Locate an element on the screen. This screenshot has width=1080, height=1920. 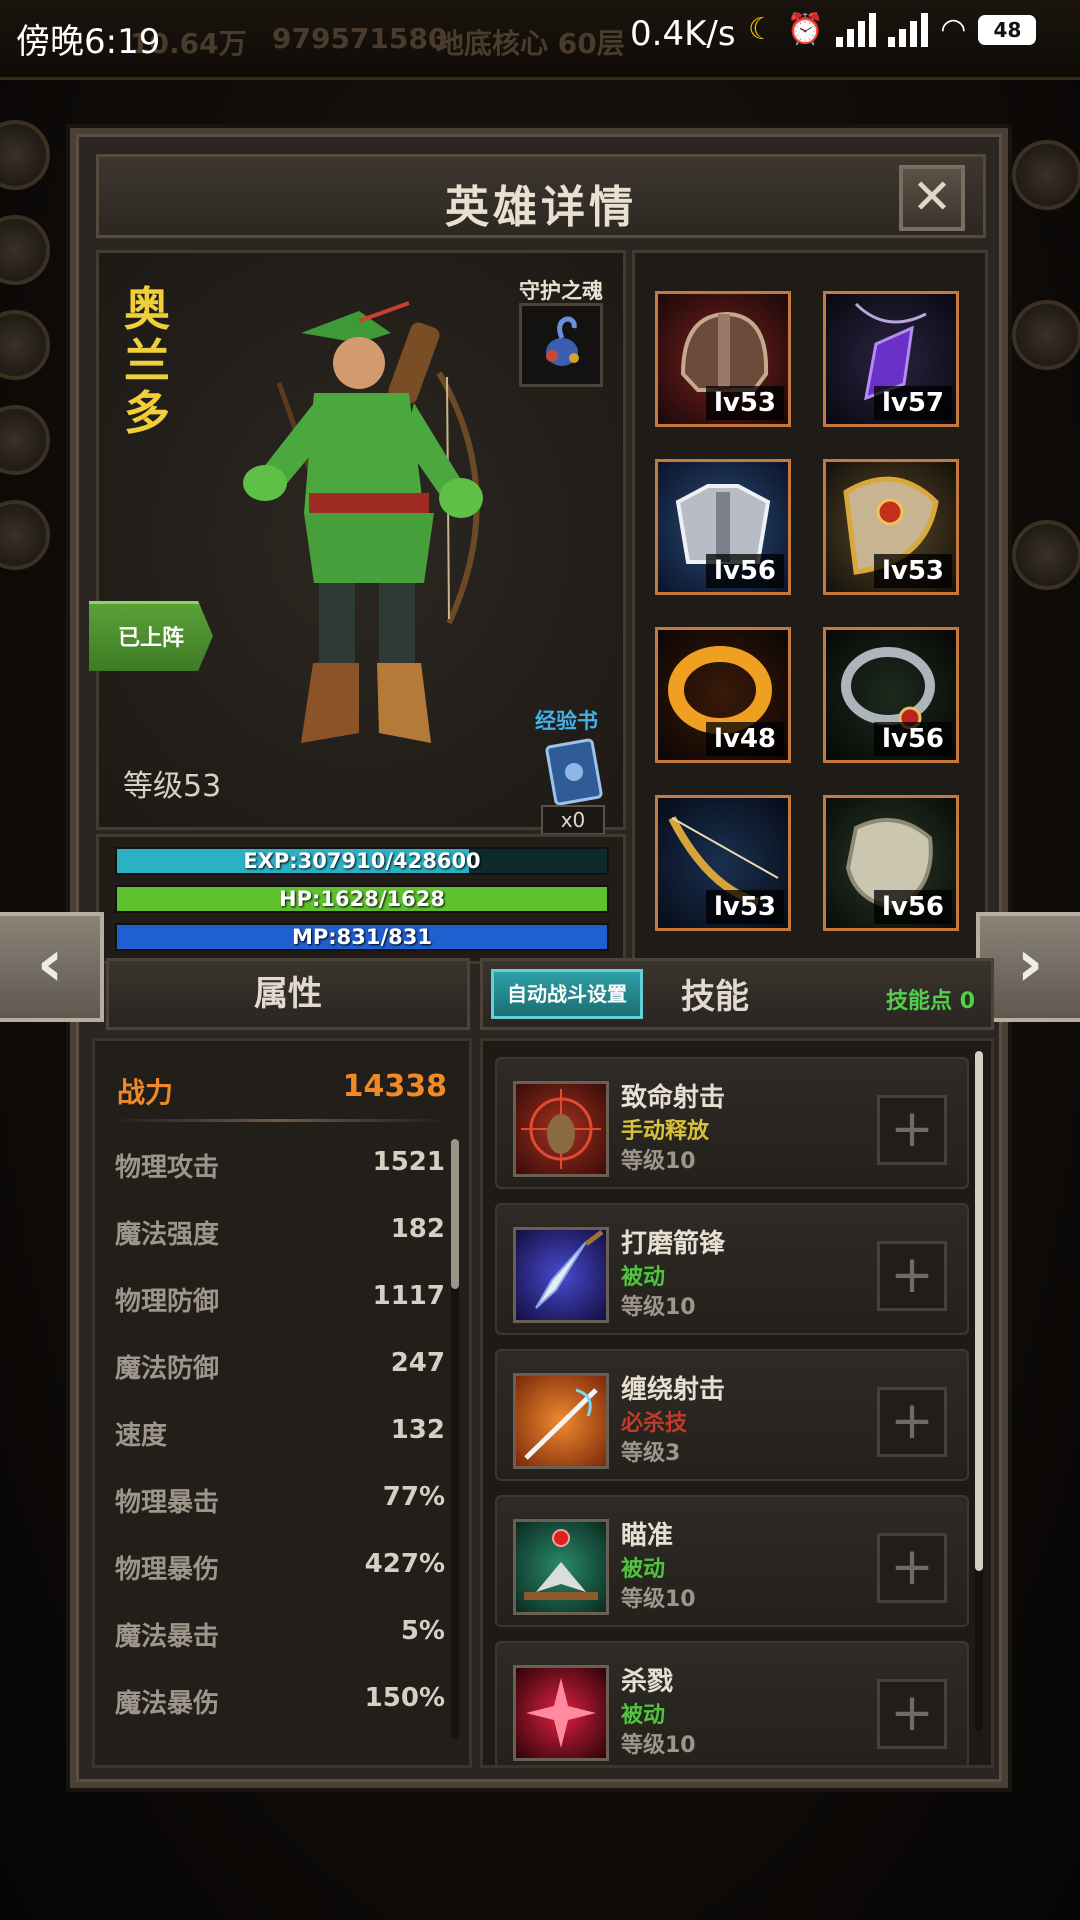
auto-battle-settings-button: 自动战斗设置 is located at coordinates (567, 994).